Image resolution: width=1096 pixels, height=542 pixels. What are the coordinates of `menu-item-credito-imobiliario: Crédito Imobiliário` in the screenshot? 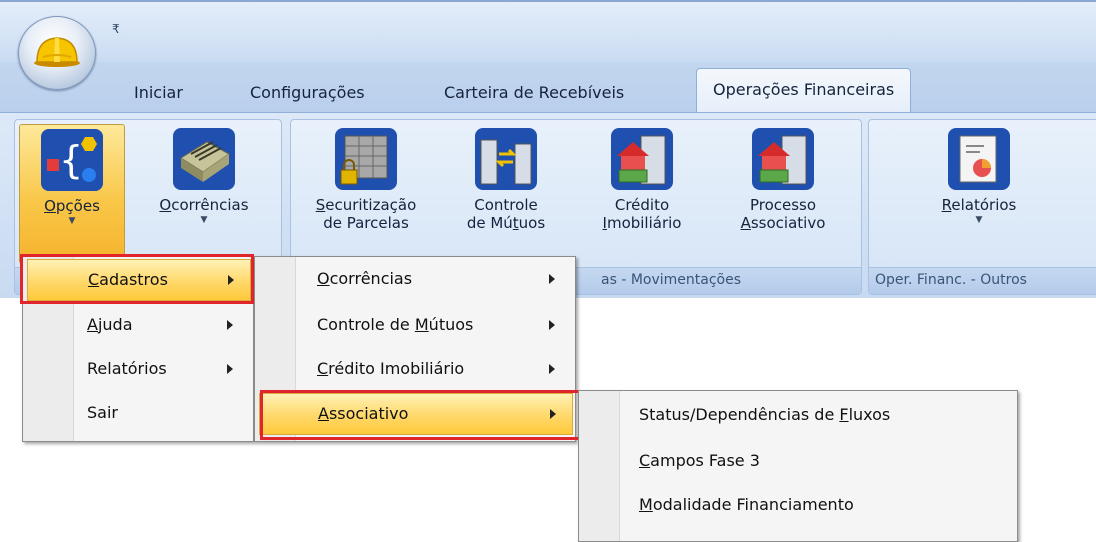 It's located at (415, 369).